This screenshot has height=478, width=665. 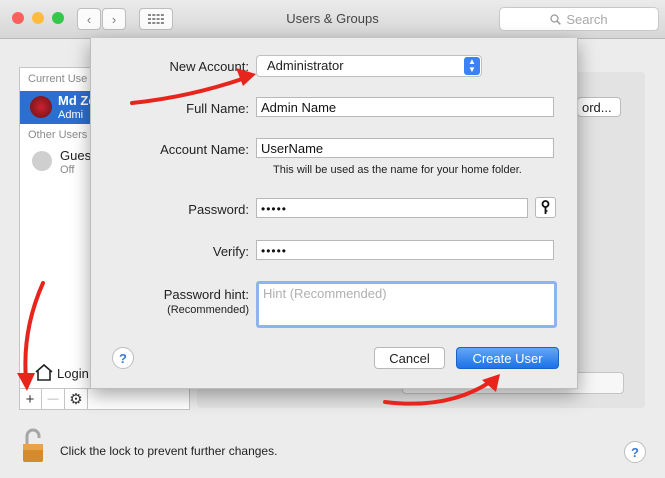 I want to click on help-button: ?, so click(x=635, y=452).